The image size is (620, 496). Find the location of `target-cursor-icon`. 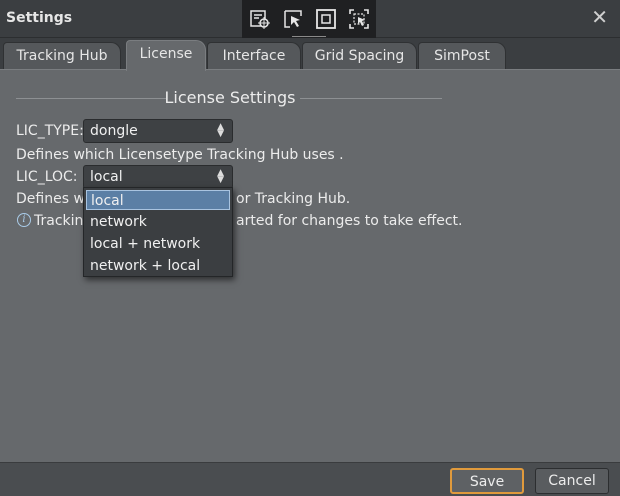

target-cursor-icon is located at coordinates (260, 19).